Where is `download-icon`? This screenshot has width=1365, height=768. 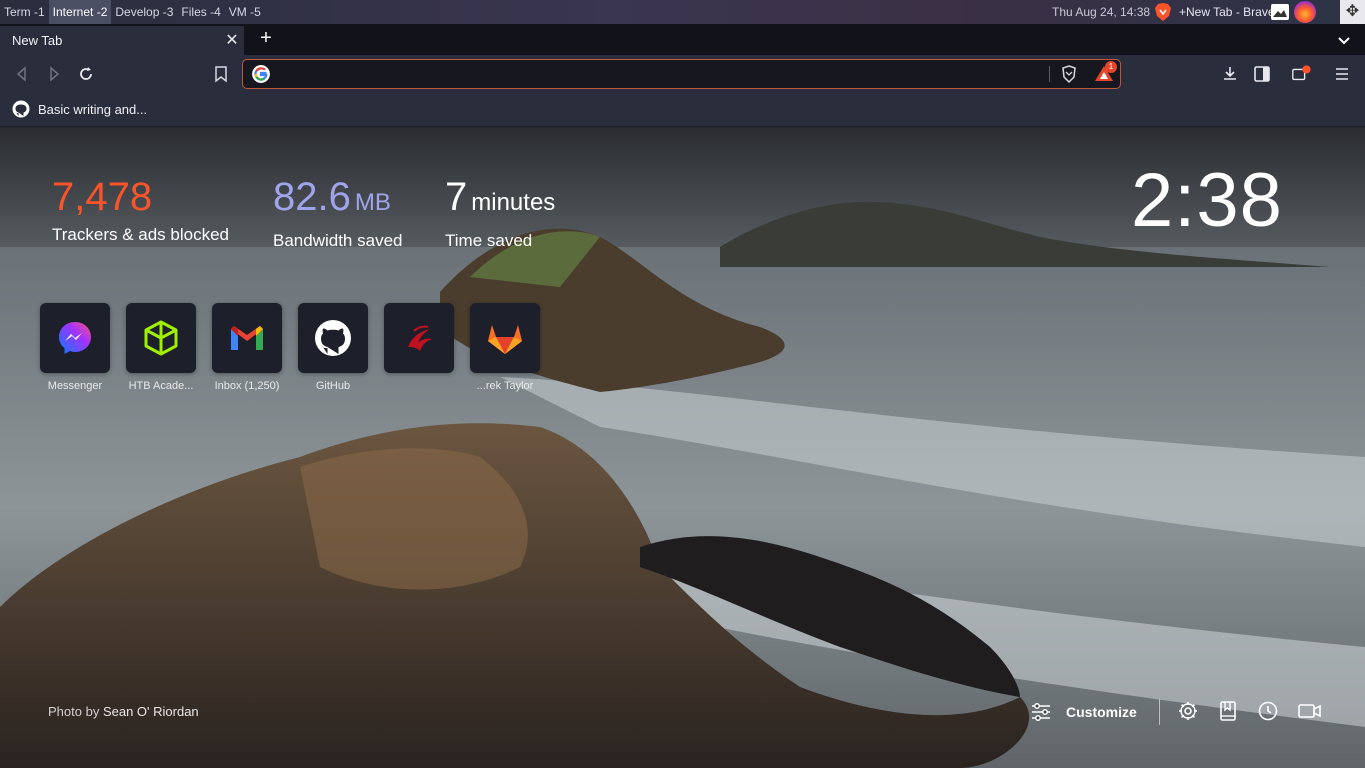 download-icon is located at coordinates (1230, 74).